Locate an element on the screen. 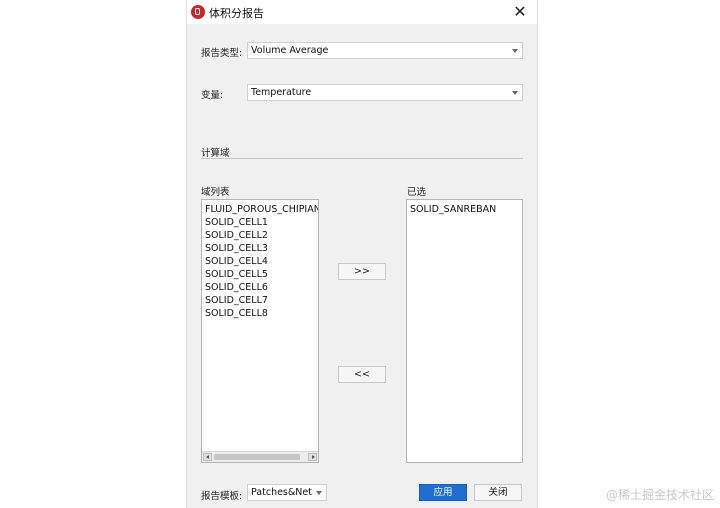  domain-list-label: 域列表 is located at coordinates (215, 192).